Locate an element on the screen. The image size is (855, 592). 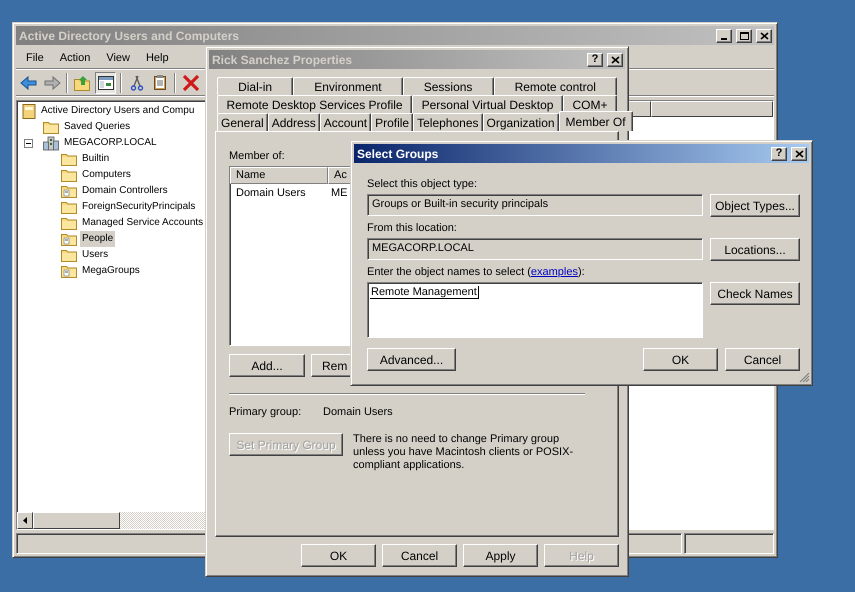
tree-item: Active Directory Users and Compu is located at coordinates (117, 111).